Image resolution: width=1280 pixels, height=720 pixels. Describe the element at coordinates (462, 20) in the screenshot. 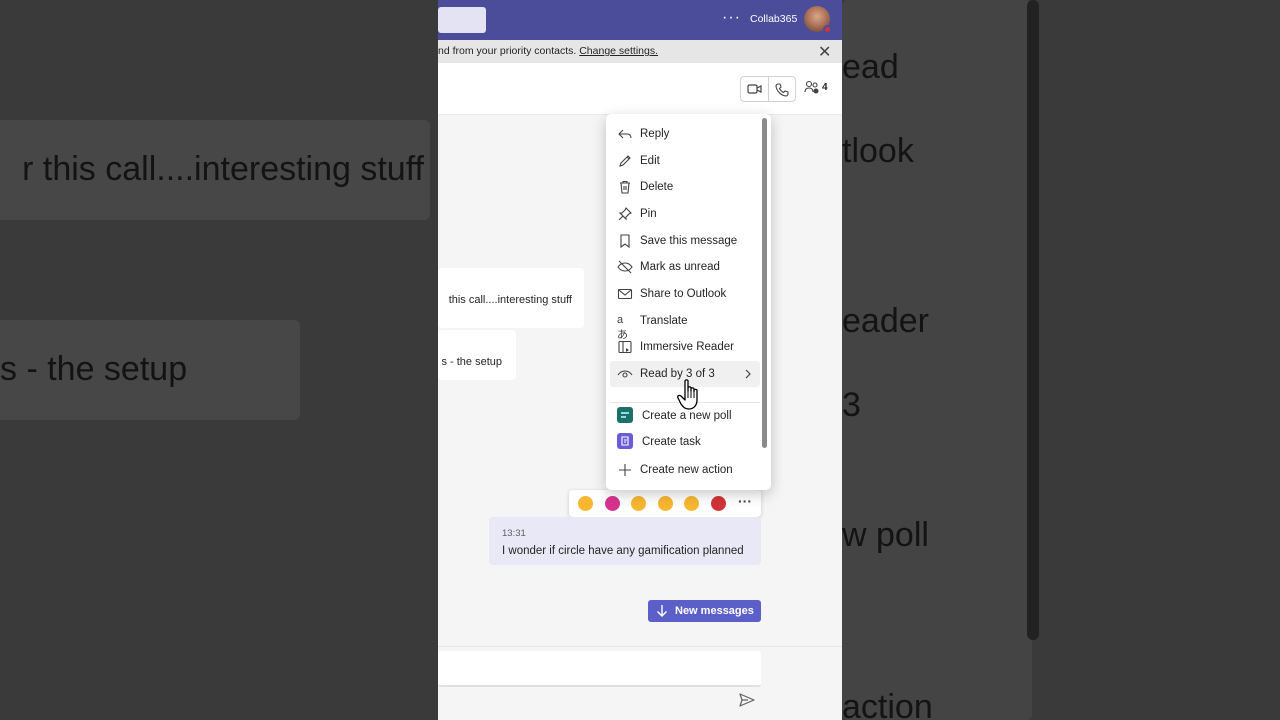

I see `search-input` at that location.